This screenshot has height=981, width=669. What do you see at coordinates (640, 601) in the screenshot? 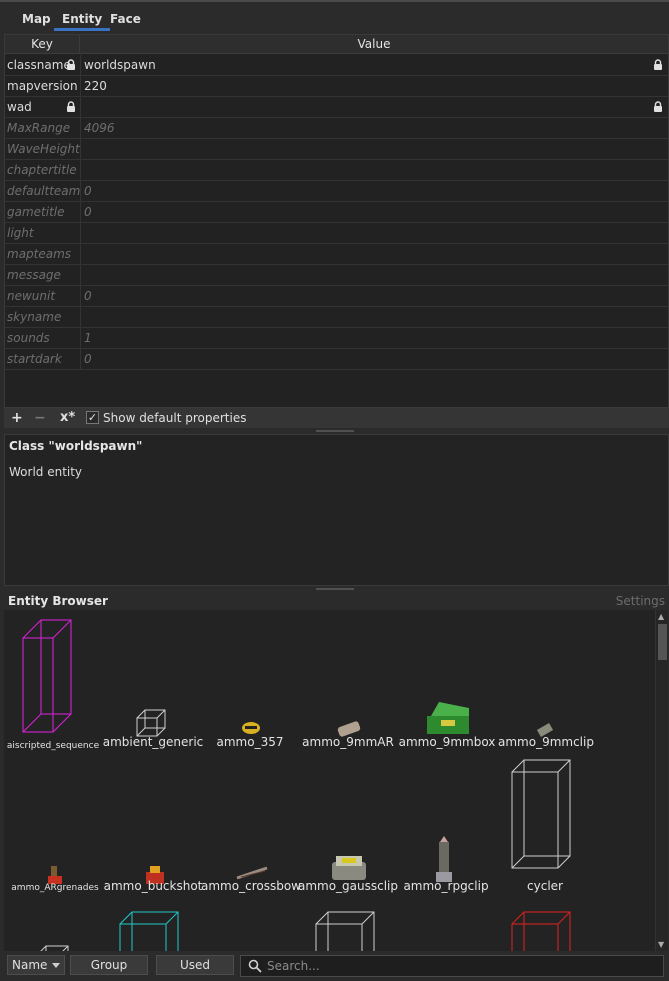
I see `entity-browser-settings-link: Settings` at bounding box center [640, 601].